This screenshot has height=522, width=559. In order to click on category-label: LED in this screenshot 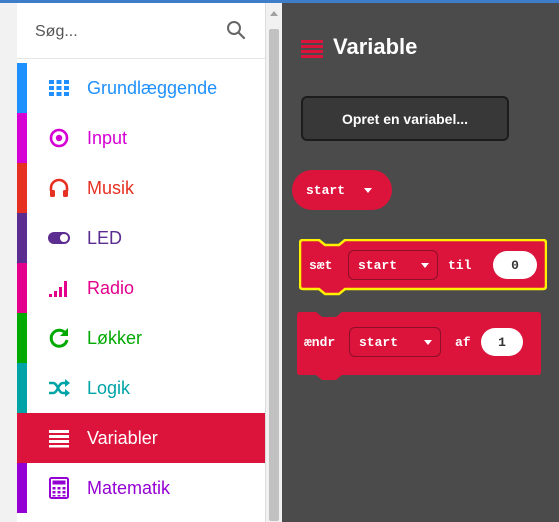, I will do `click(105, 238)`.